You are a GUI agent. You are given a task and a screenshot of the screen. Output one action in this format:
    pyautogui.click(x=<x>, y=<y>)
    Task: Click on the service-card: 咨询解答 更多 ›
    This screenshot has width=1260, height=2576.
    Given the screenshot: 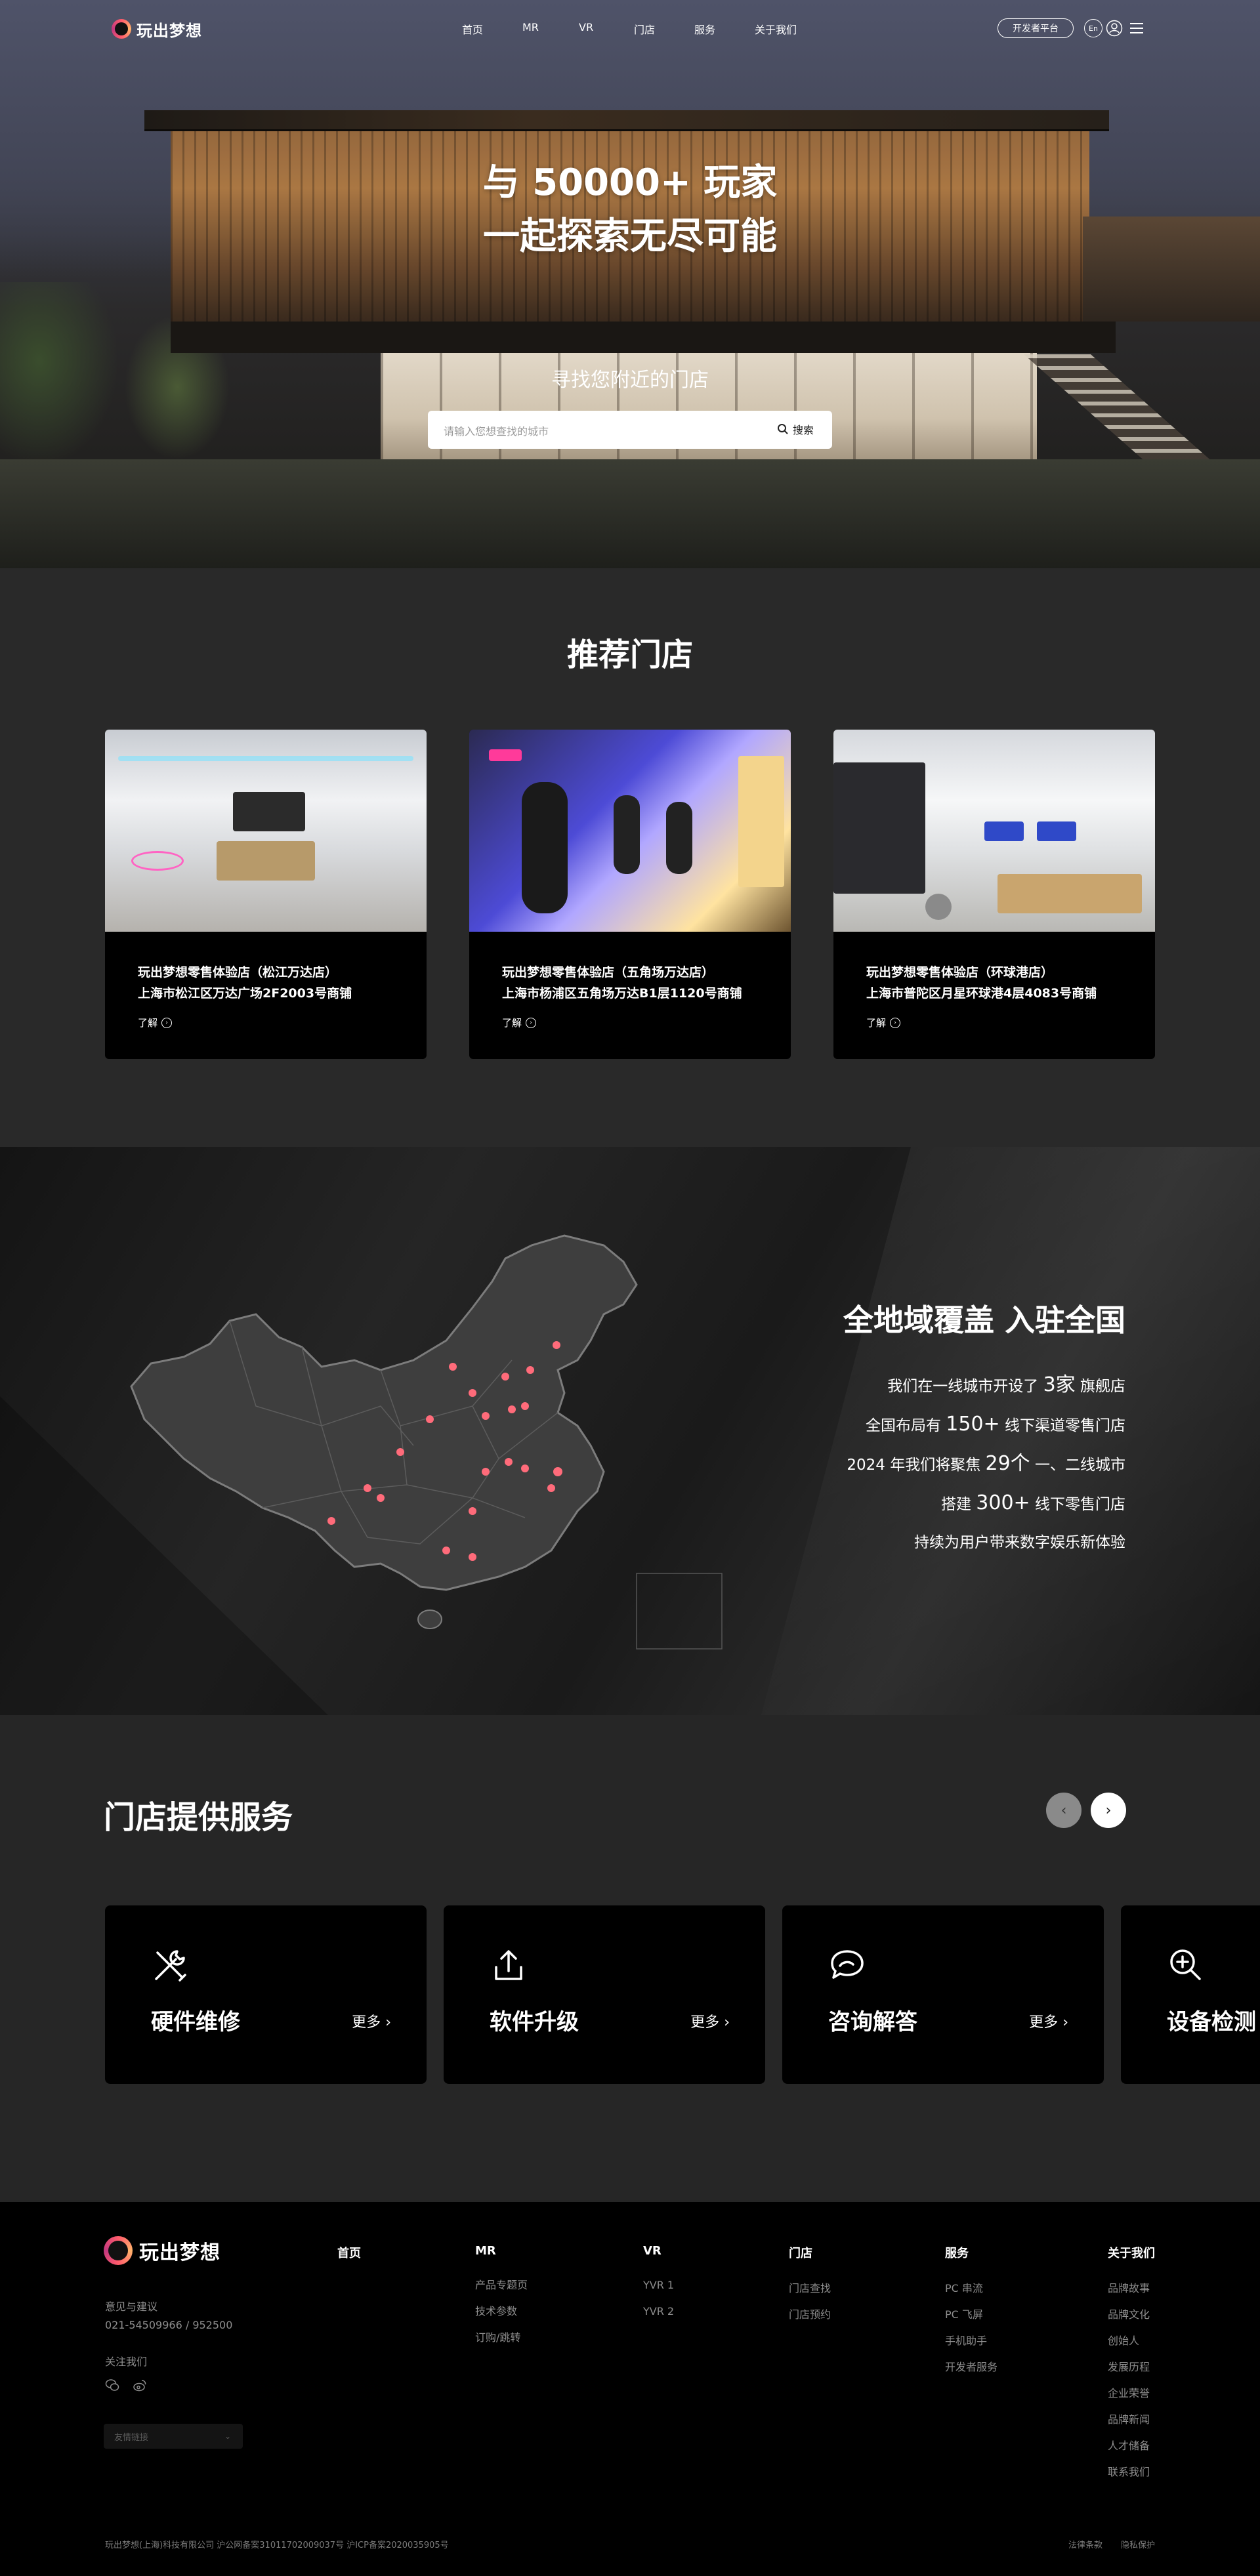 What is the action you would take?
    pyautogui.click(x=943, y=1994)
    